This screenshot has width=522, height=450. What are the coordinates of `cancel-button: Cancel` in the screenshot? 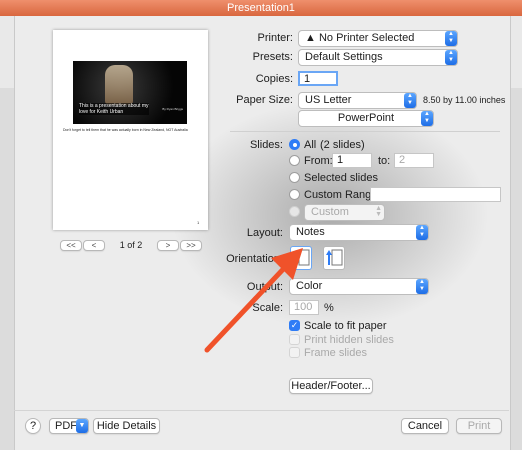 It's located at (425, 426).